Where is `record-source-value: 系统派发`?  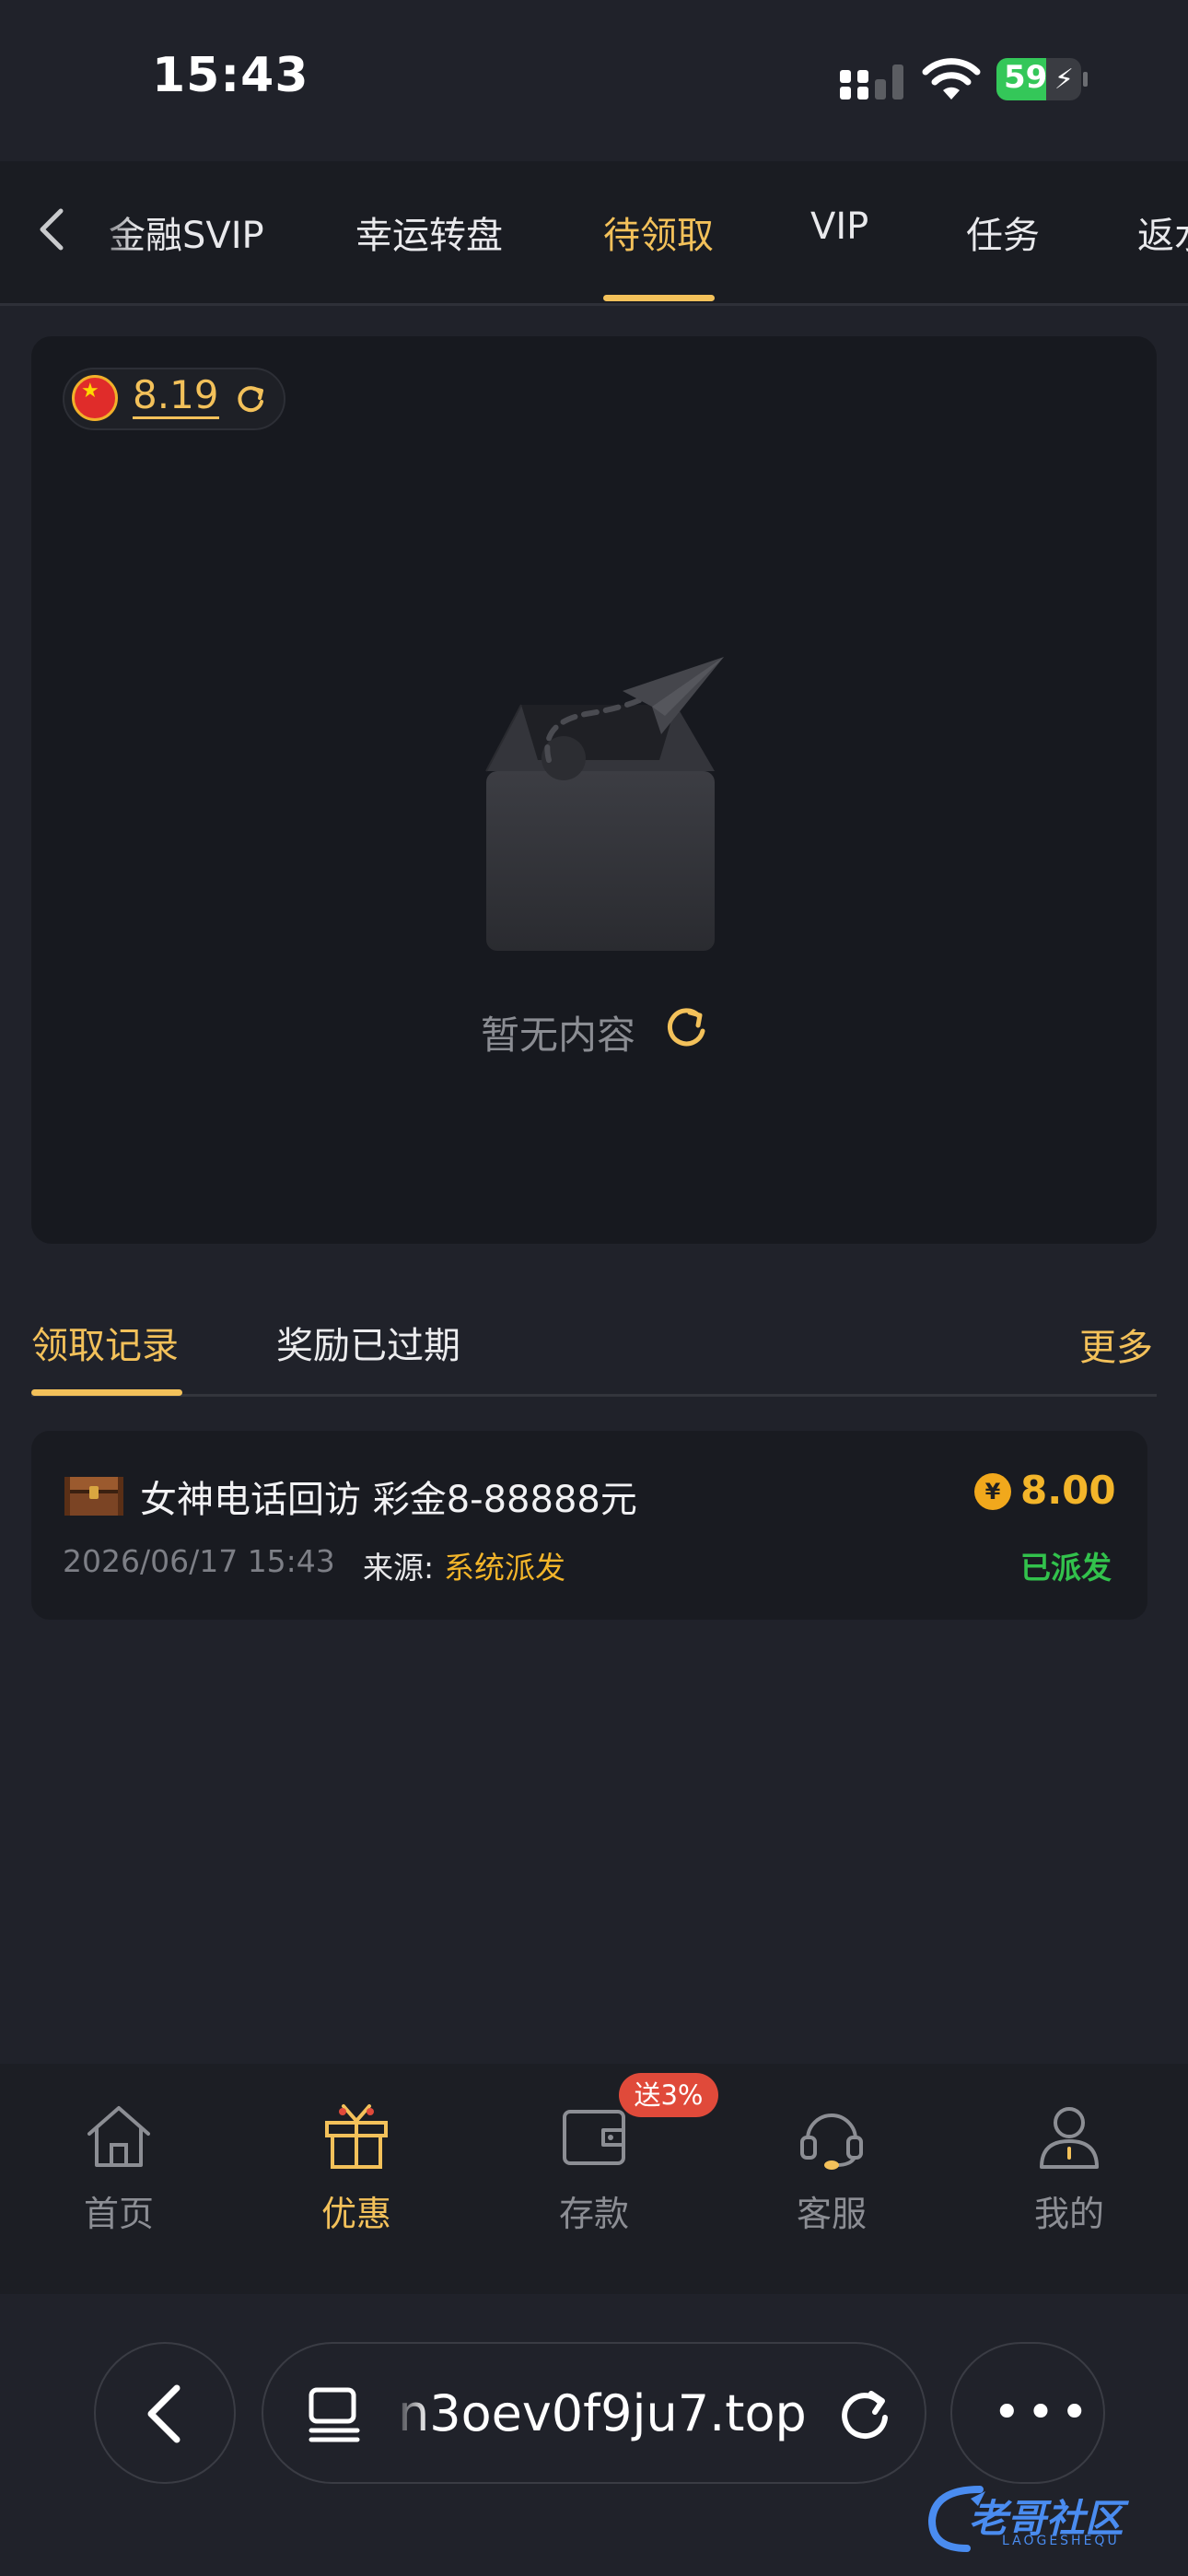
record-source-value: 系统派发 is located at coordinates (504, 1568).